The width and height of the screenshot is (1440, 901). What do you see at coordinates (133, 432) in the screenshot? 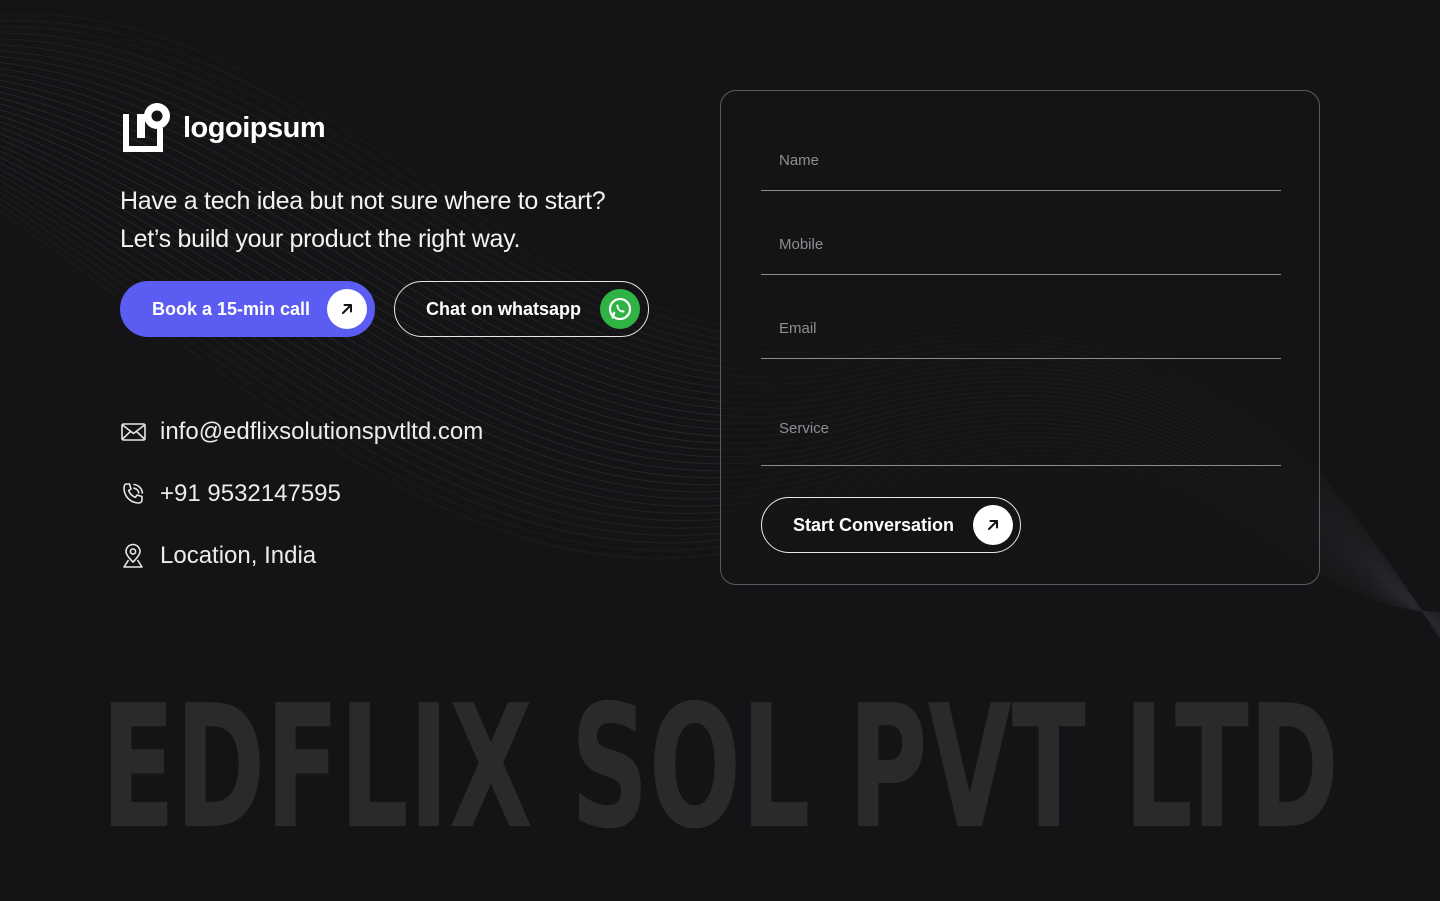
I see `mail-icon` at bounding box center [133, 432].